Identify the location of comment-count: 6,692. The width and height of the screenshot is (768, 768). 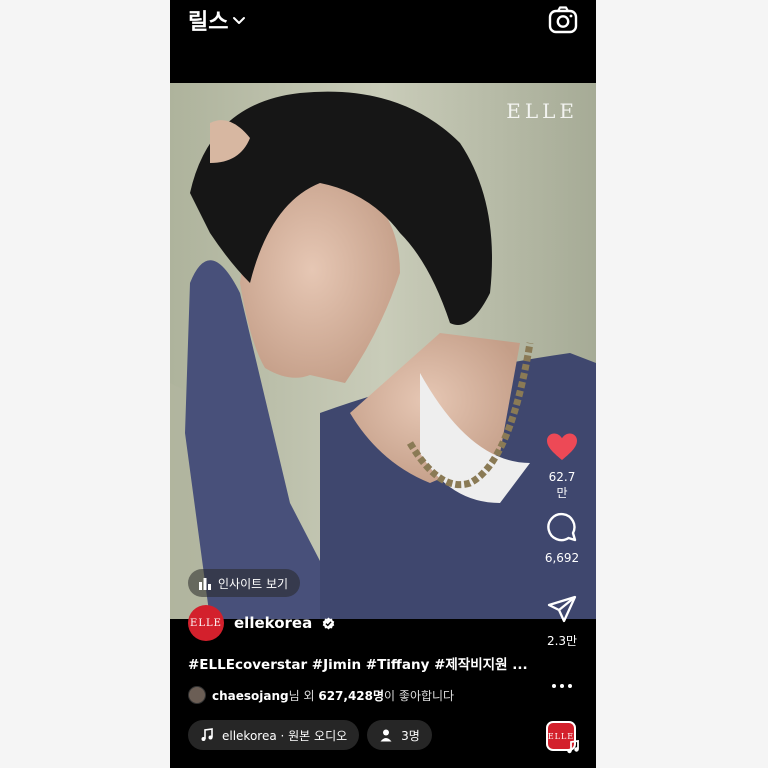
(562, 558).